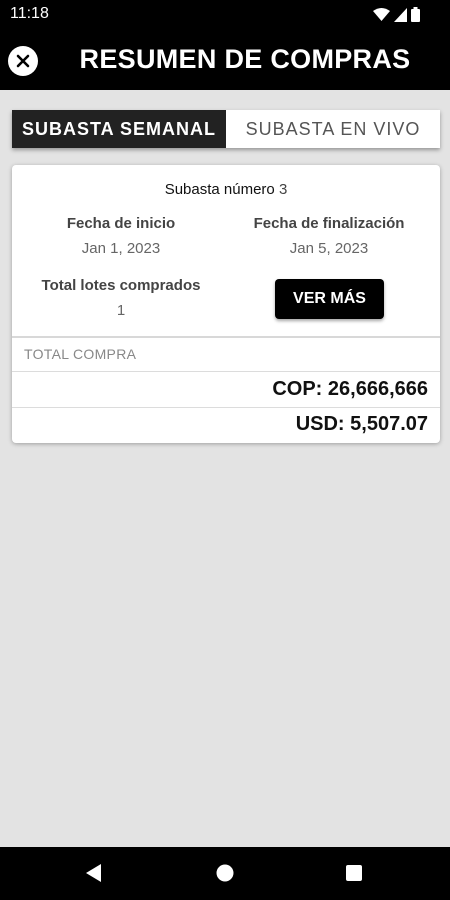 Image resolution: width=450 pixels, height=900 pixels. I want to click on wifi-icon, so click(381, 14).